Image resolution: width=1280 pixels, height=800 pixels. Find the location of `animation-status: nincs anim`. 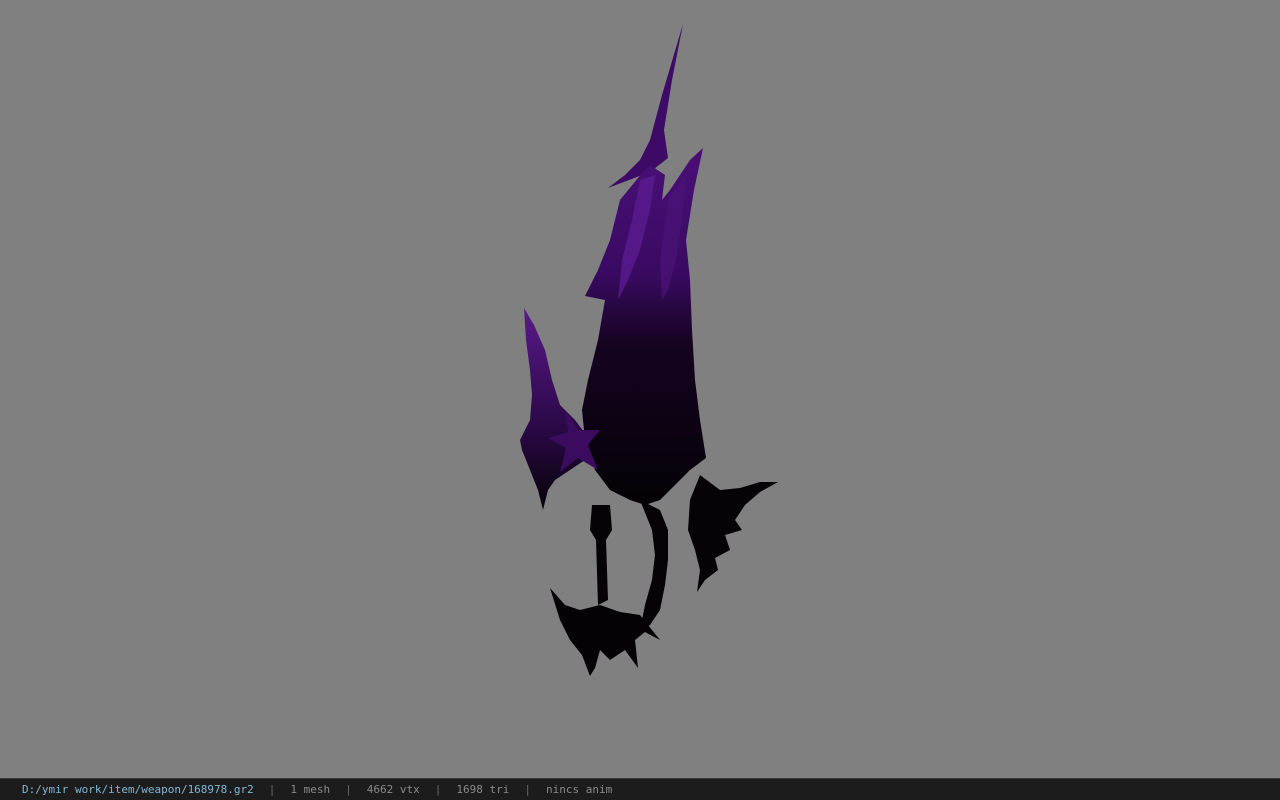

animation-status: nincs anim is located at coordinates (579, 789).